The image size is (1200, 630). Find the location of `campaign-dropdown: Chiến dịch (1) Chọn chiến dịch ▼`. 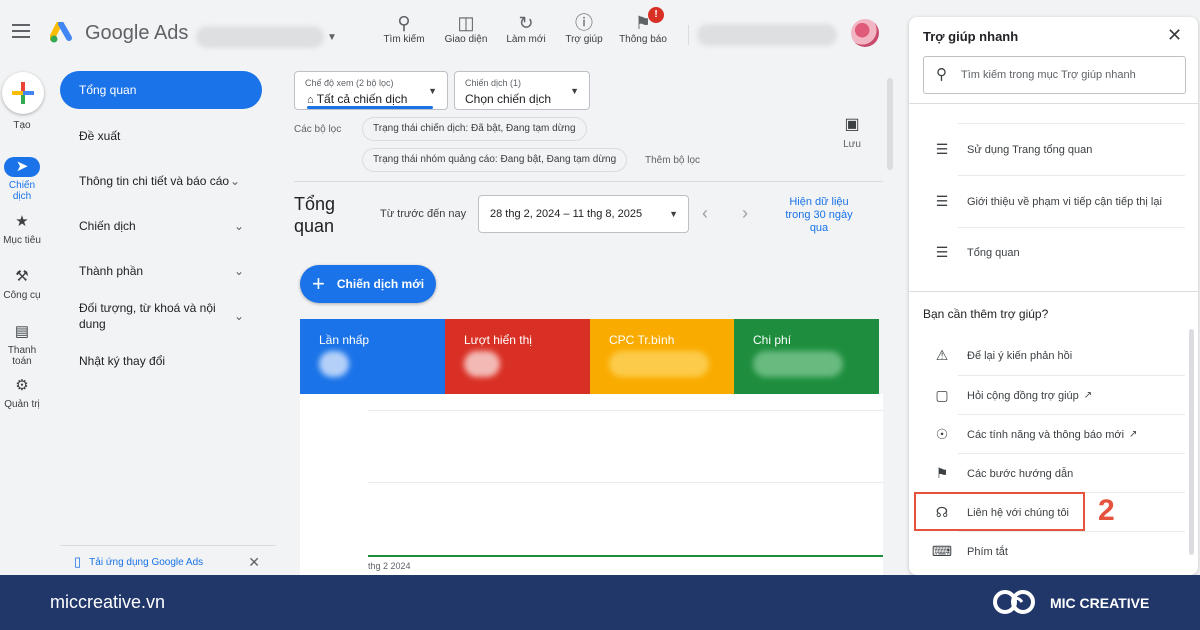

campaign-dropdown: Chiến dịch (1) Chọn chiến dịch ▼ is located at coordinates (522, 90).